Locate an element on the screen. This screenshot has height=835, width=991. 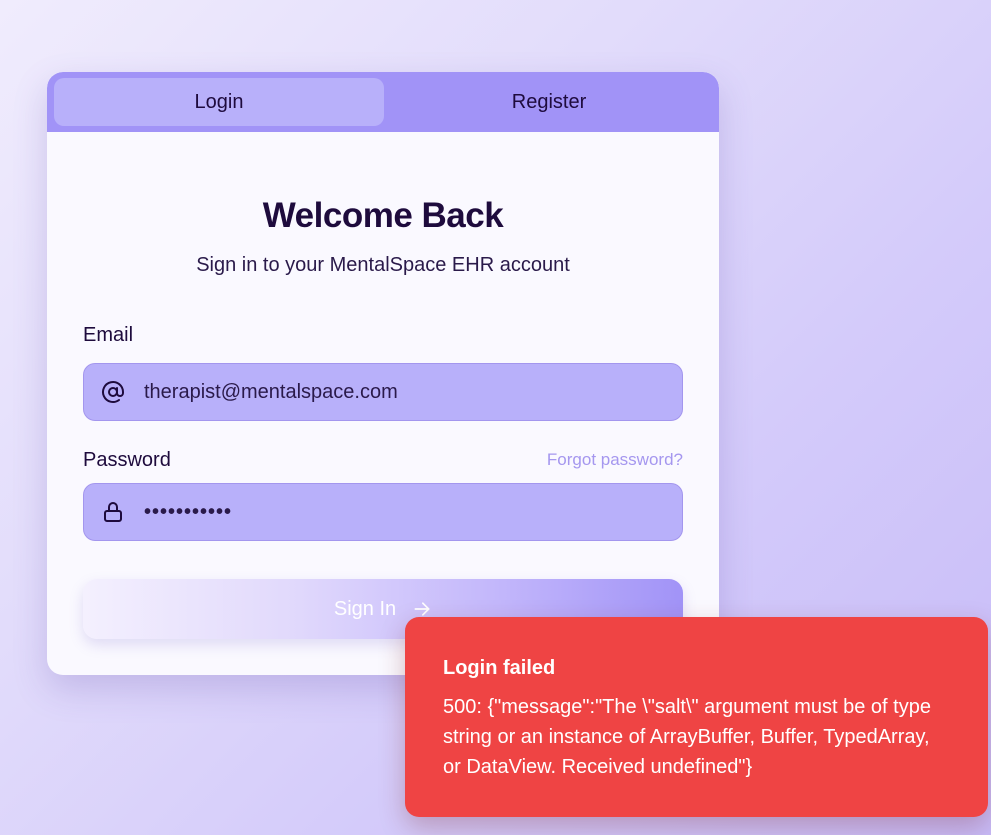
forgot-password-link: Forgot password? is located at coordinates (615, 460).